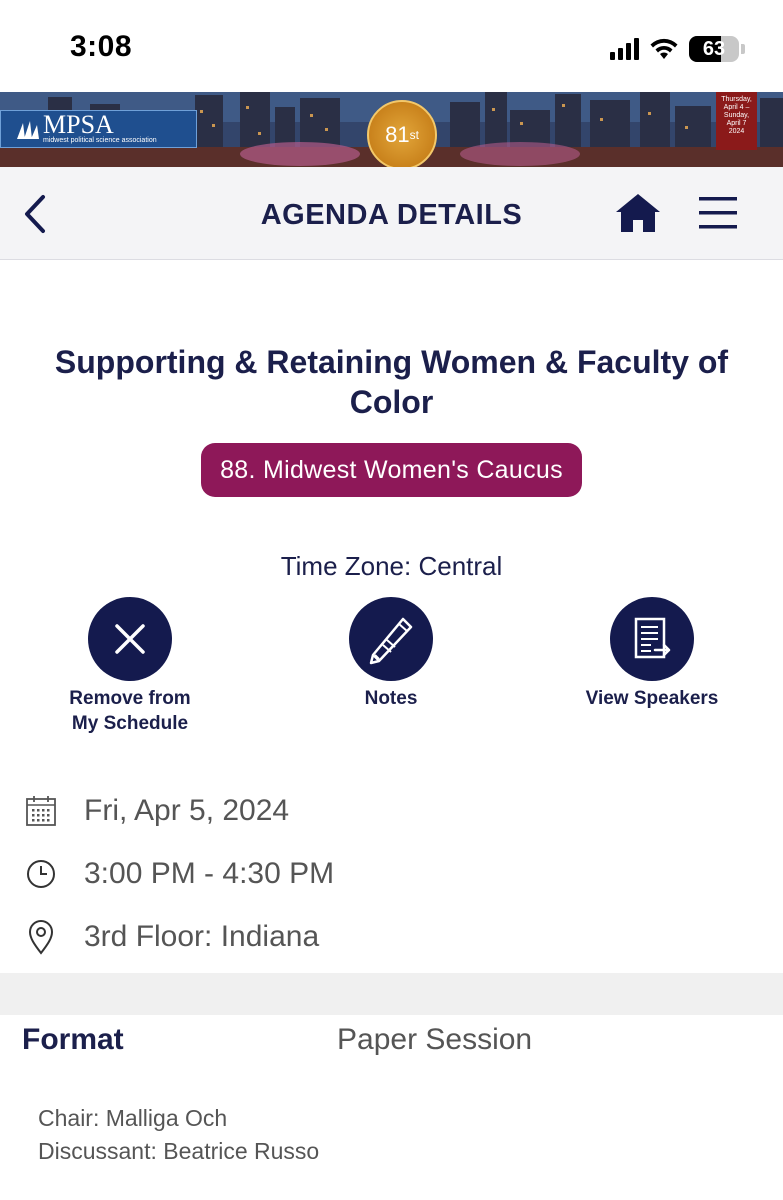 The height and width of the screenshot is (1200, 783). Describe the element at coordinates (187, 810) in the screenshot. I see `session-date: Fri, Apr 5, 2024` at that location.